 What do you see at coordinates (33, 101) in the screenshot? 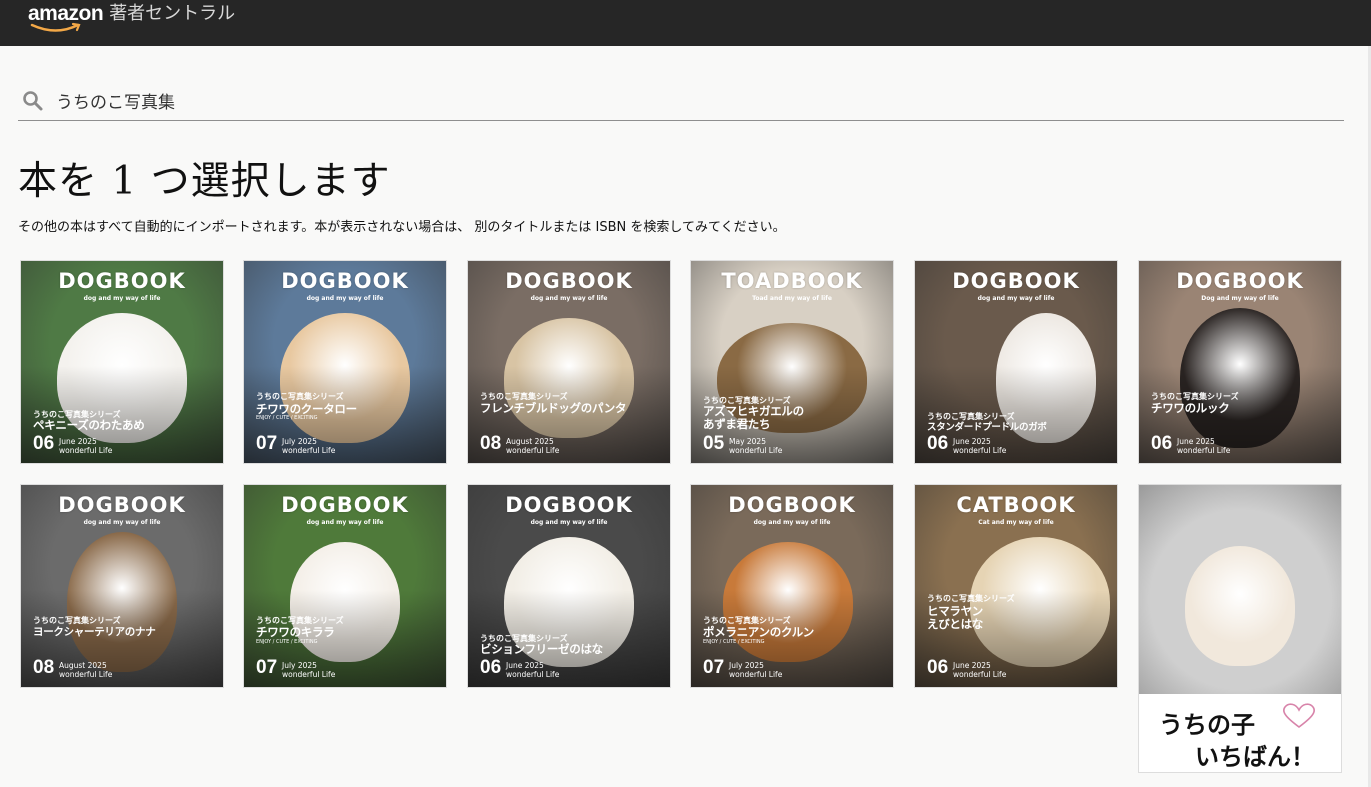
I see `search-icon` at bounding box center [33, 101].